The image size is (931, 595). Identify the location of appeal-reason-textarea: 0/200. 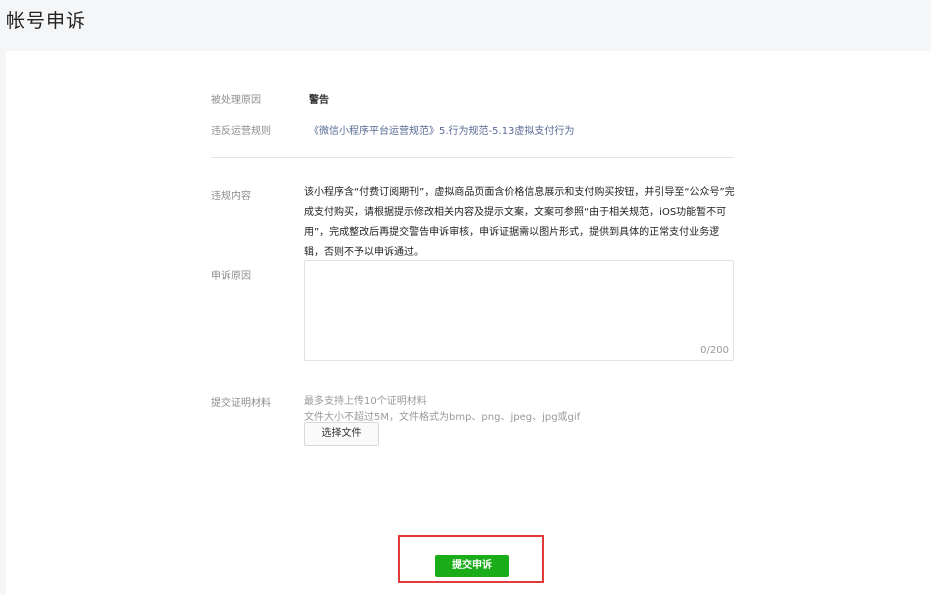
(519, 310).